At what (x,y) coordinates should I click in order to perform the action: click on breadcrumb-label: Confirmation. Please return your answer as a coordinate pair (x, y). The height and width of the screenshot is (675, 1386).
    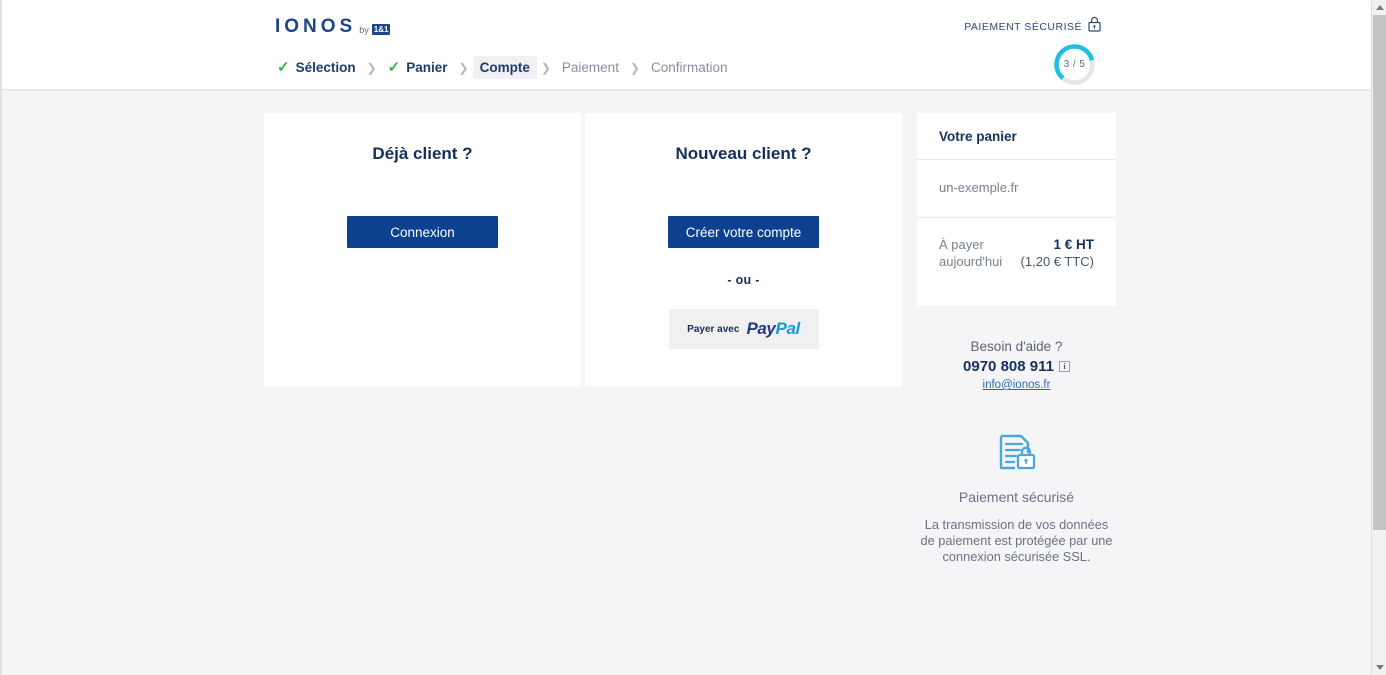
    Looking at the image, I should click on (689, 67).